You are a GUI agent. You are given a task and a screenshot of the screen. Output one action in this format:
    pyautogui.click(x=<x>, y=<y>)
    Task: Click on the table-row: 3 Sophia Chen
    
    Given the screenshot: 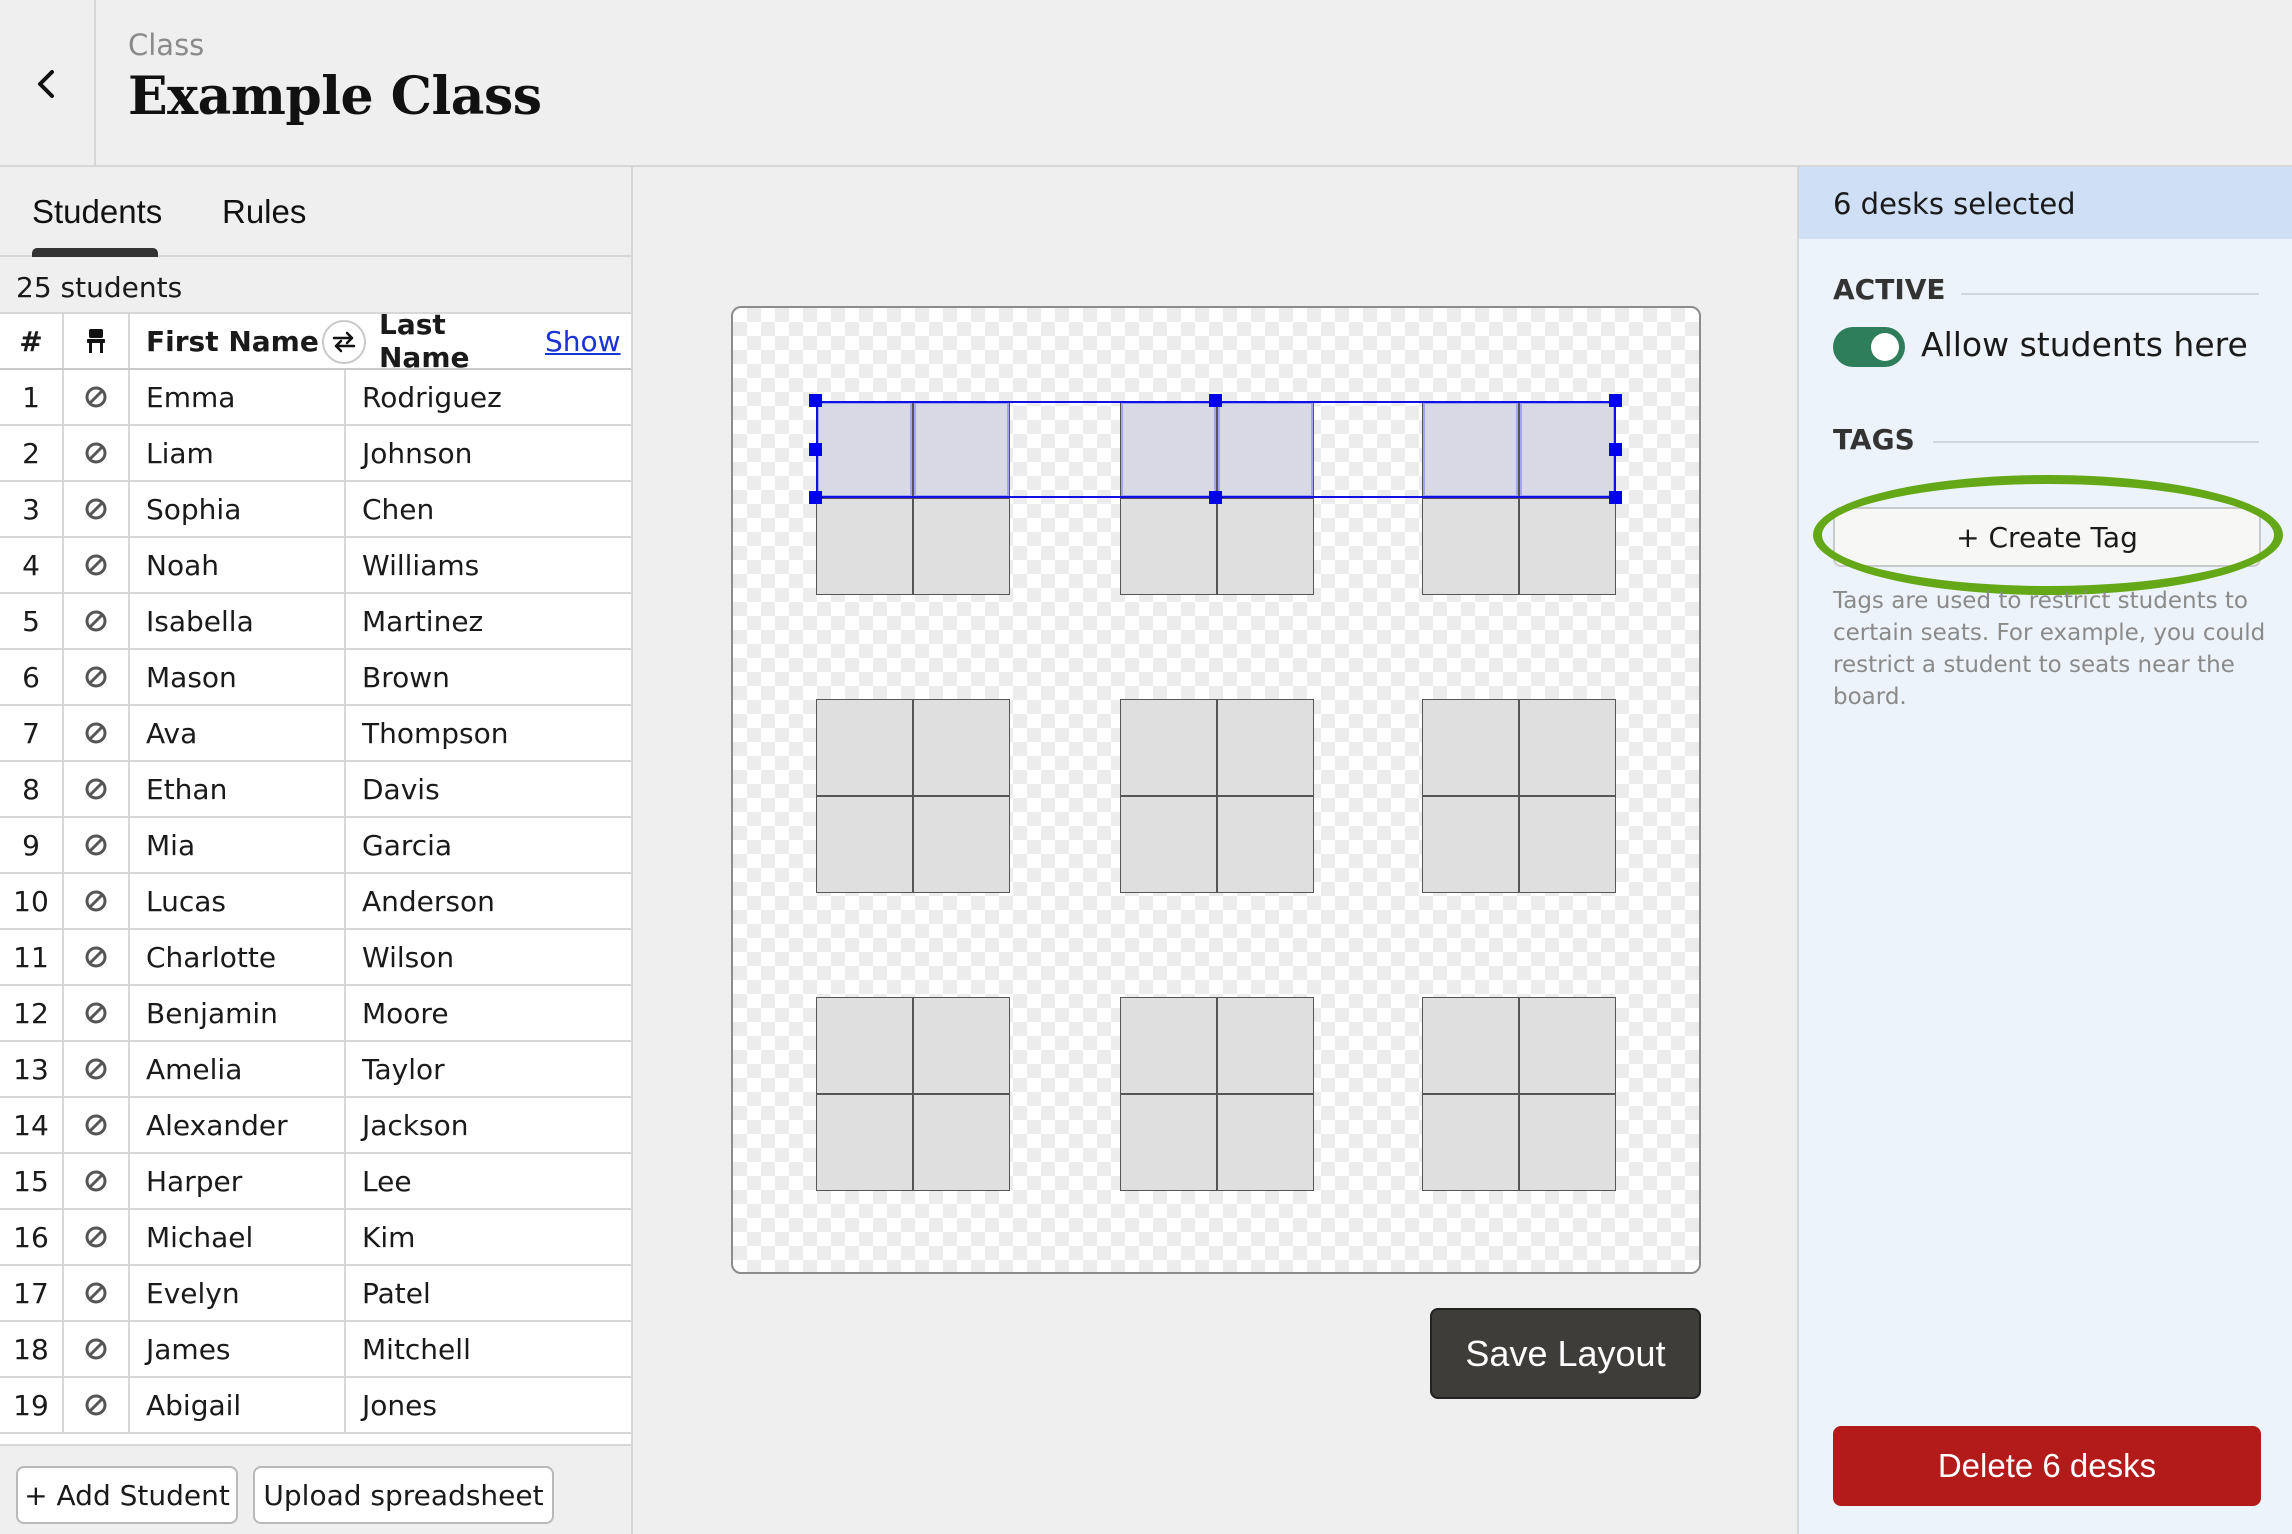 What is the action you would take?
    pyautogui.click(x=315, y=510)
    